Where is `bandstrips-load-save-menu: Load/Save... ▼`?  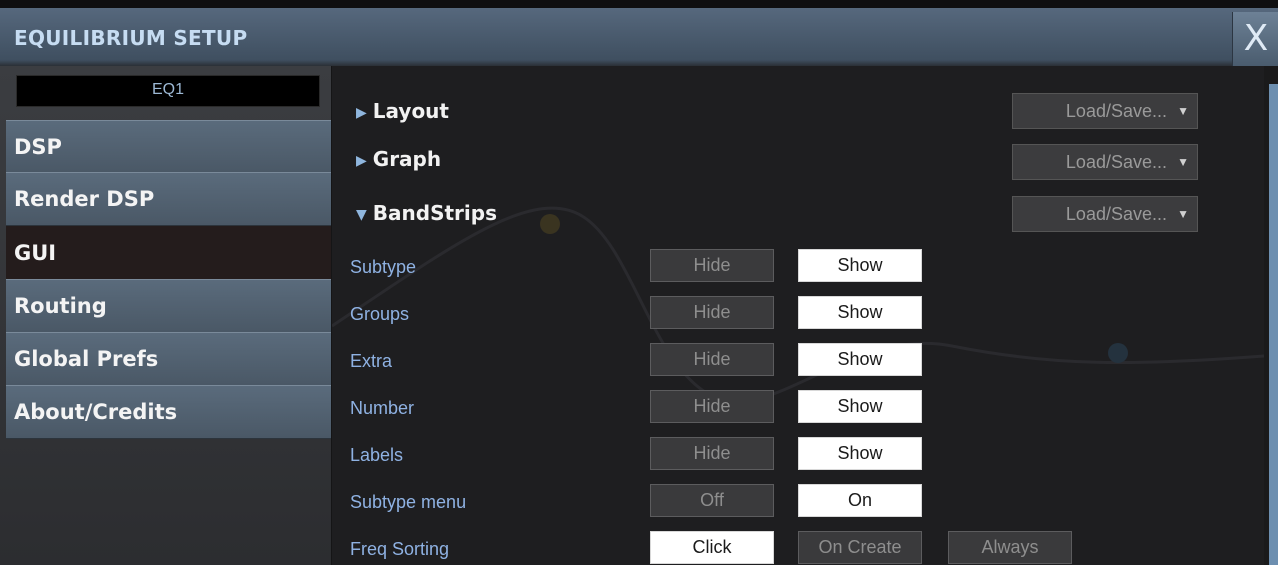
bandstrips-load-save-menu: Load/Save... ▼ is located at coordinates (1105, 214).